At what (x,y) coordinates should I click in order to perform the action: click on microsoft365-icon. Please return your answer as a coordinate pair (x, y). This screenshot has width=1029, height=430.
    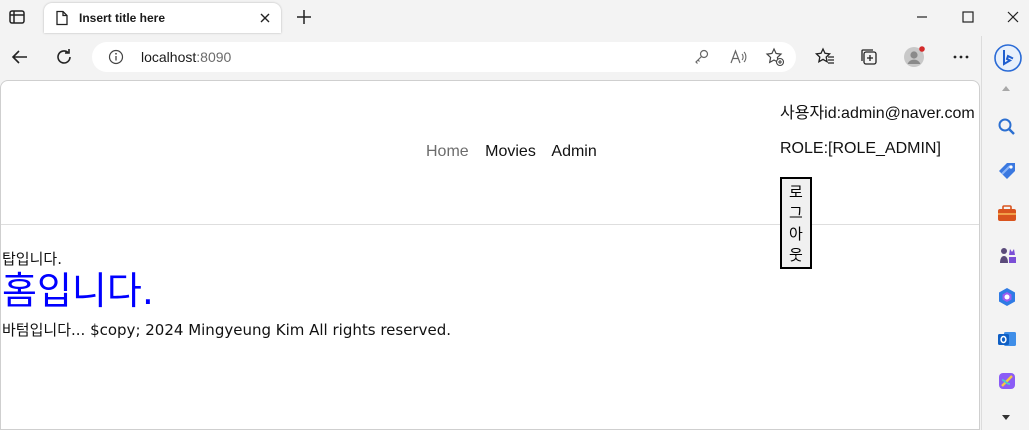
    Looking at the image, I should click on (1007, 297).